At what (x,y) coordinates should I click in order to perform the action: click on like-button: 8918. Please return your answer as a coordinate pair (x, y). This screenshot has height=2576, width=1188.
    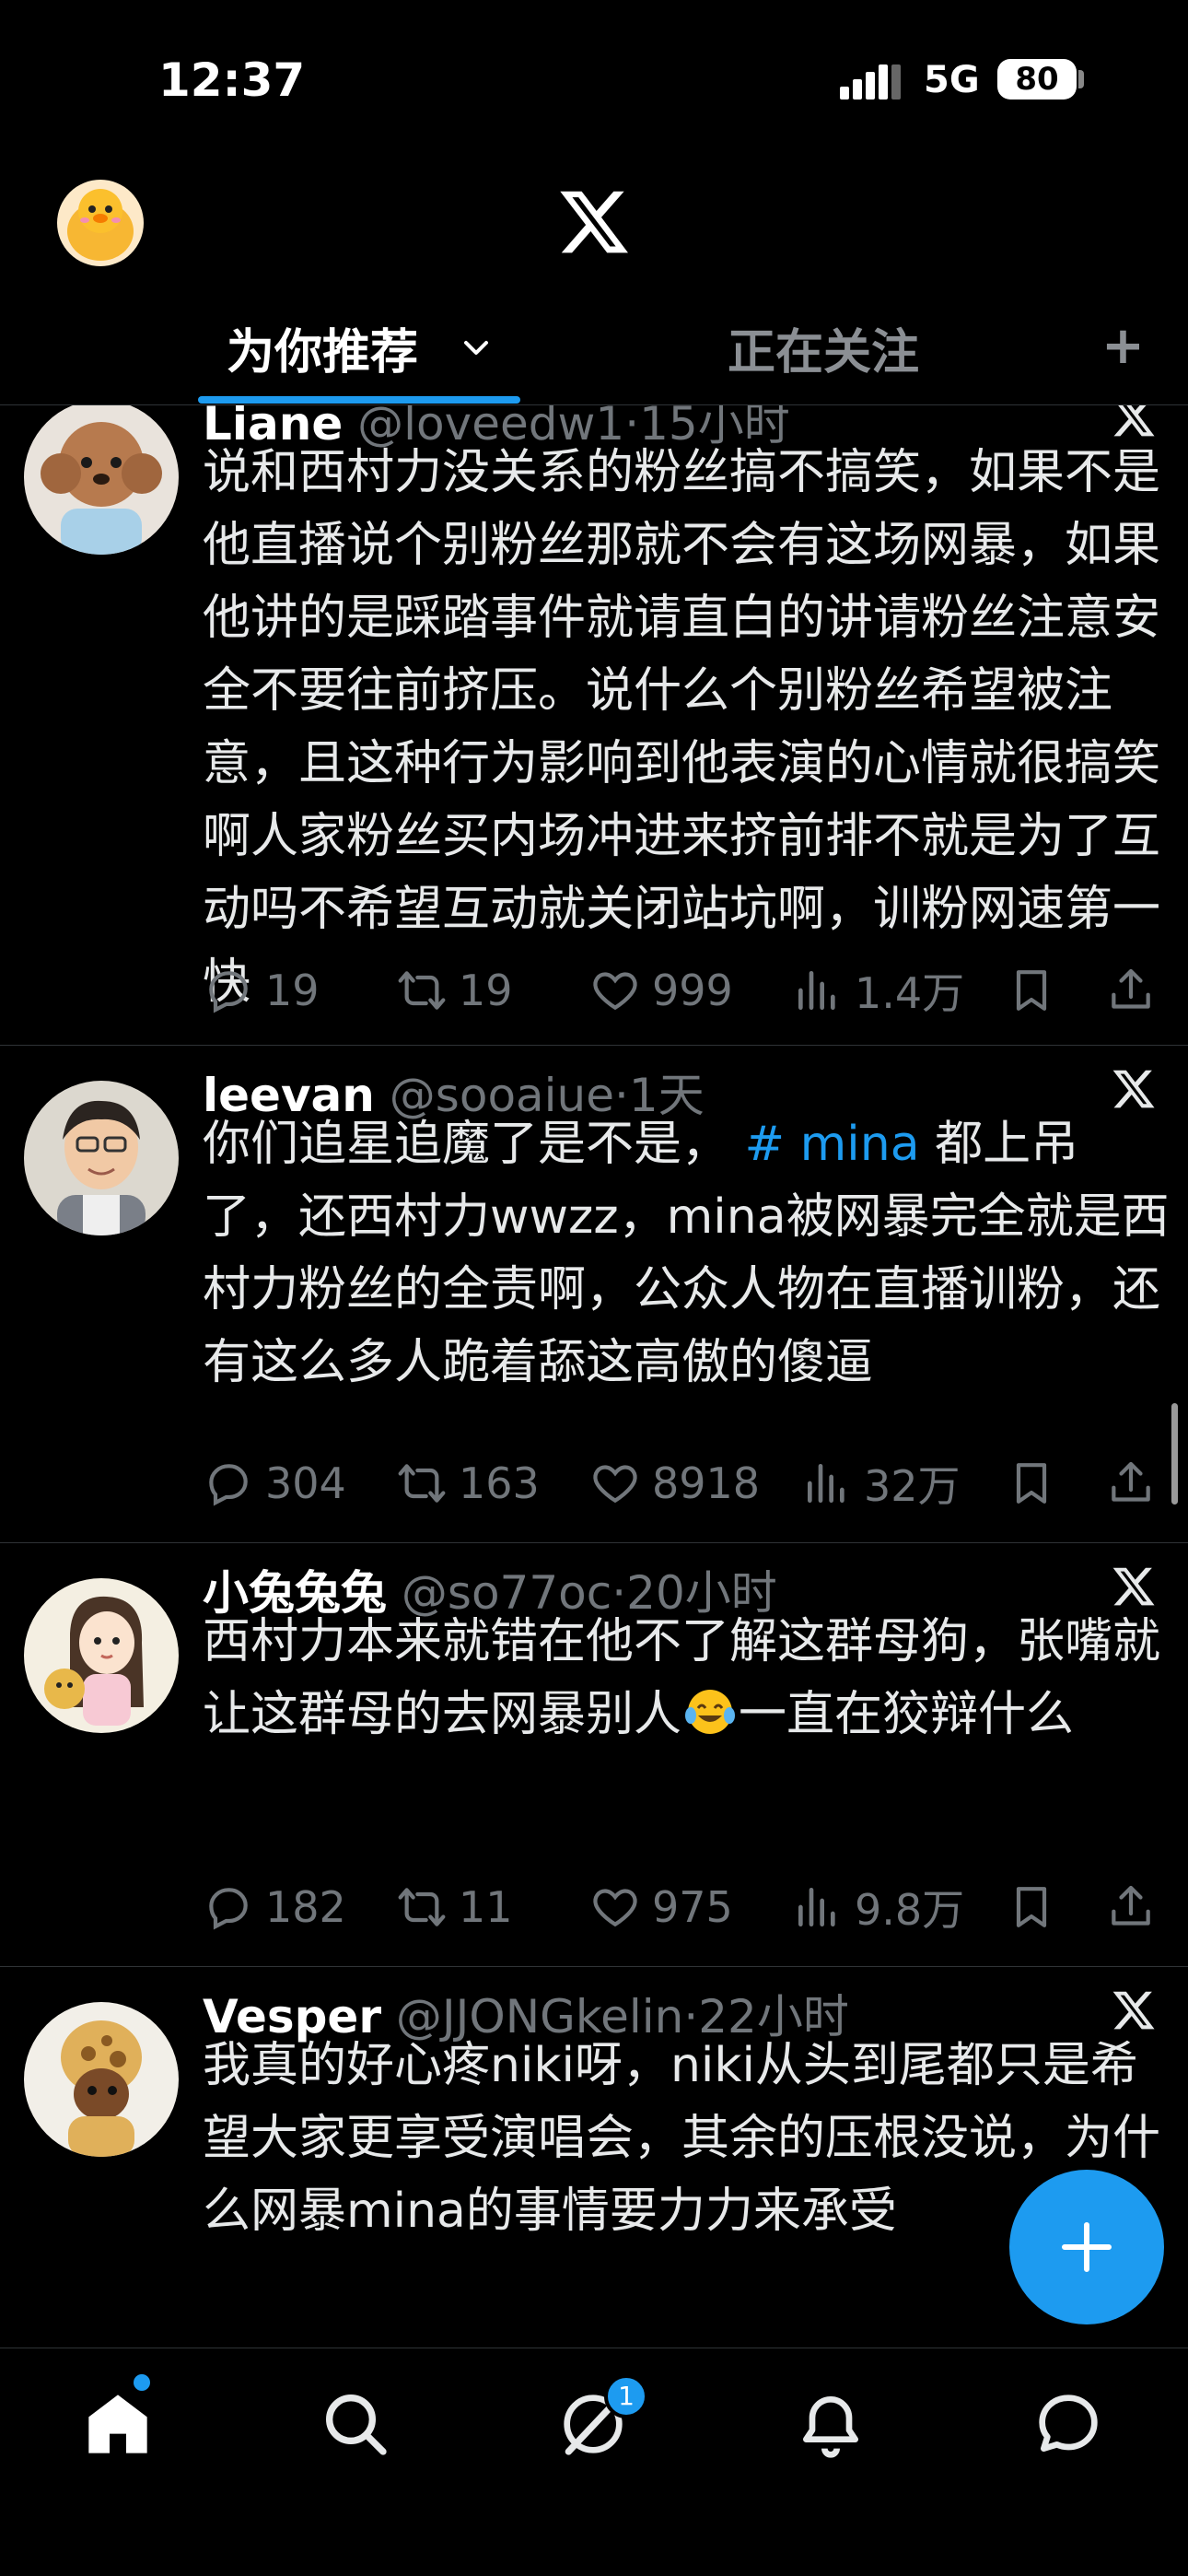
    Looking at the image, I should click on (674, 1483).